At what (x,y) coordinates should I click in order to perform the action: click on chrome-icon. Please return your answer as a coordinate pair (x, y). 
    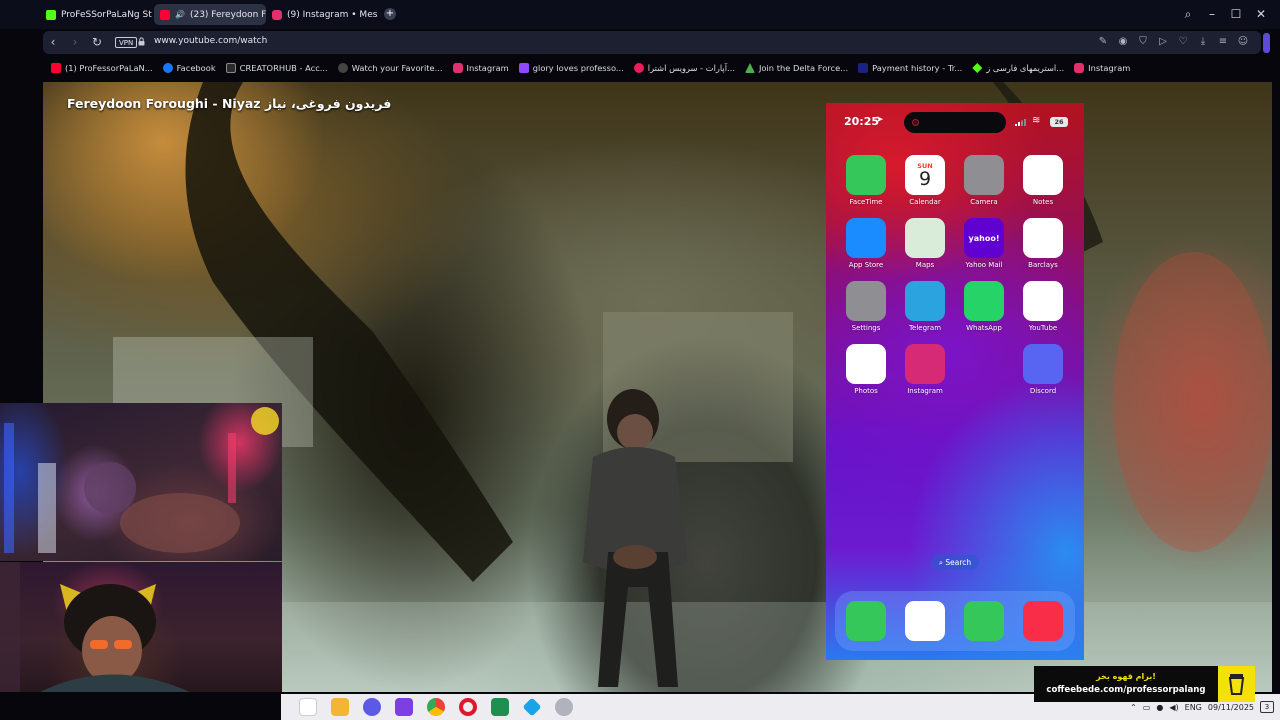
    Looking at the image, I should click on (436, 707).